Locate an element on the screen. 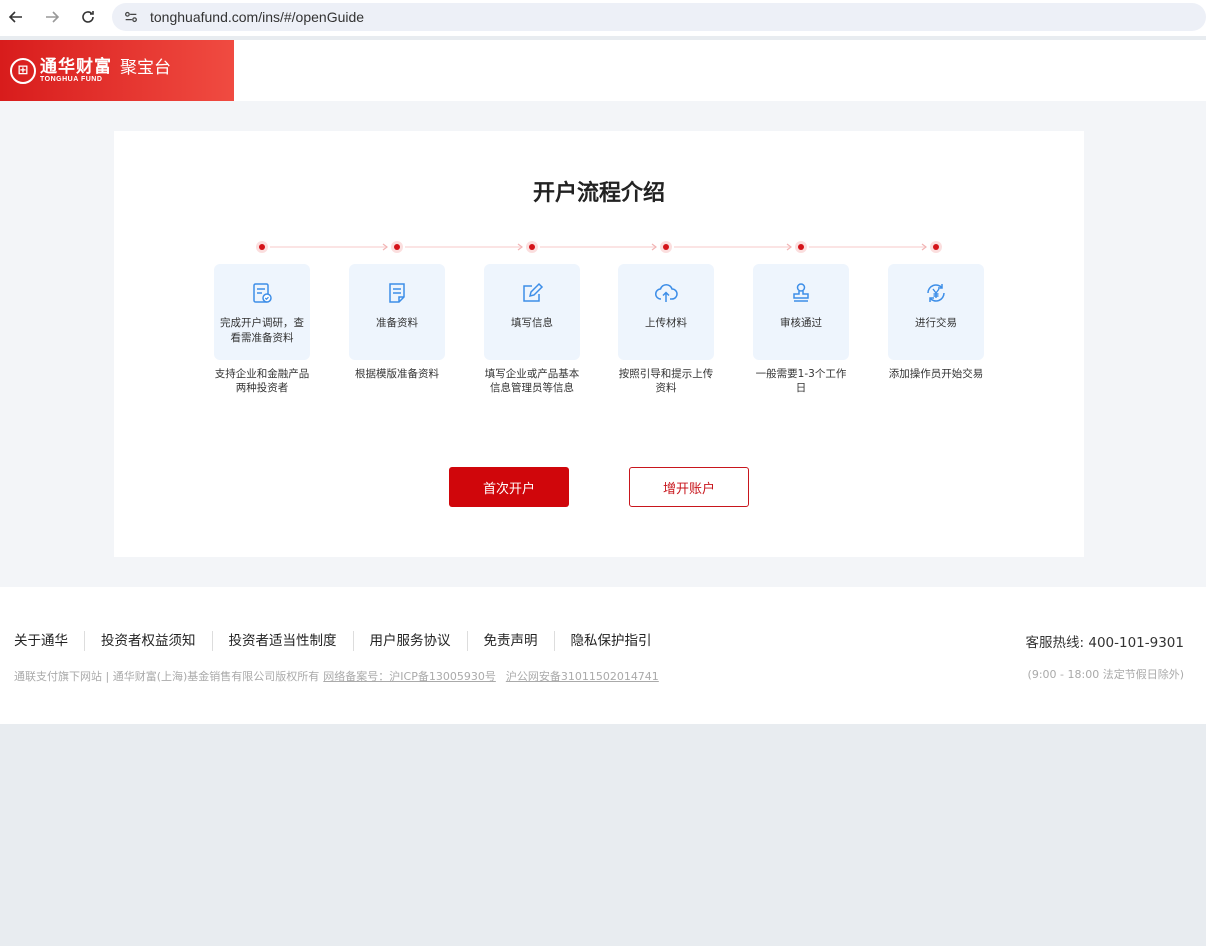 The image size is (1206, 946). step-description: 一般需要1-3个工作日 is located at coordinates (801, 381).